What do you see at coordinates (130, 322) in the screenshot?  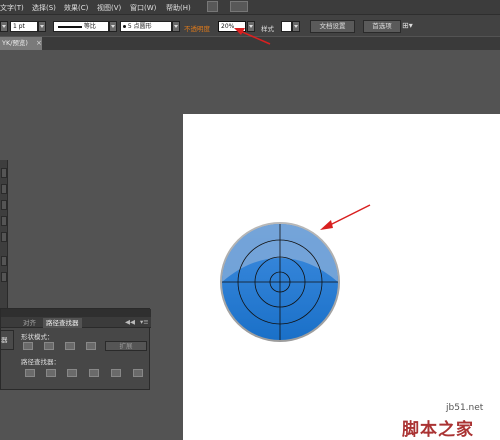 I see `collapse-icon: ◀◀` at bounding box center [130, 322].